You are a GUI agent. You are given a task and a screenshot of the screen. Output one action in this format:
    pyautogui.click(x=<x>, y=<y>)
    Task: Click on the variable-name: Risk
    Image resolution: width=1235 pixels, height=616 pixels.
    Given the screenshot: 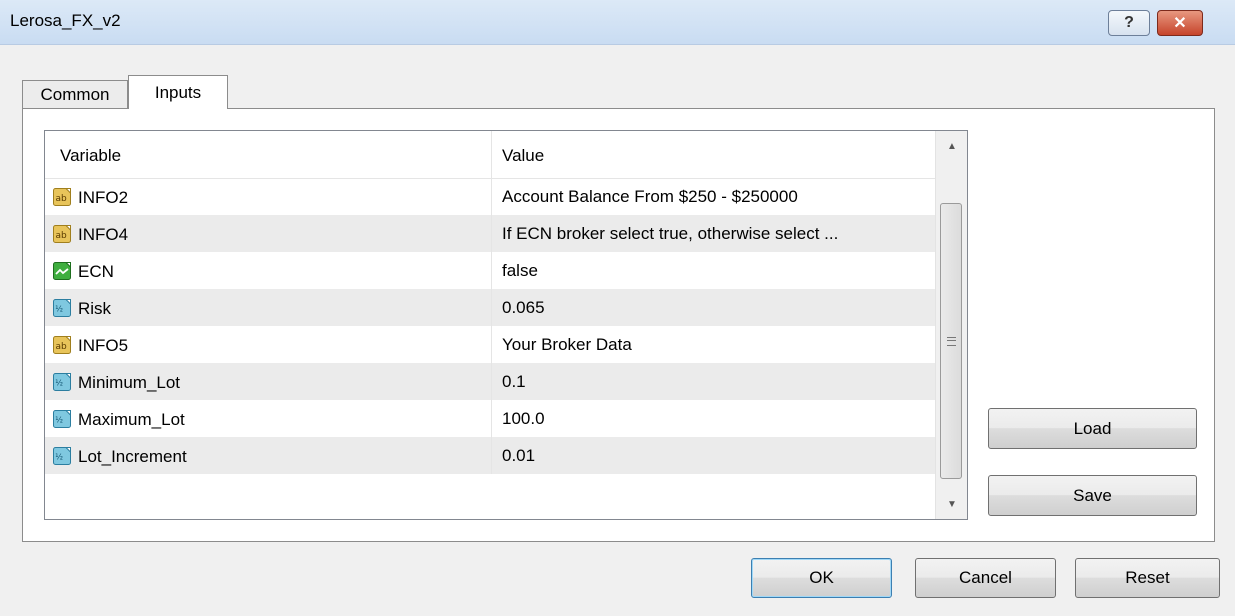 What is the action you would take?
    pyautogui.click(x=95, y=309)
    